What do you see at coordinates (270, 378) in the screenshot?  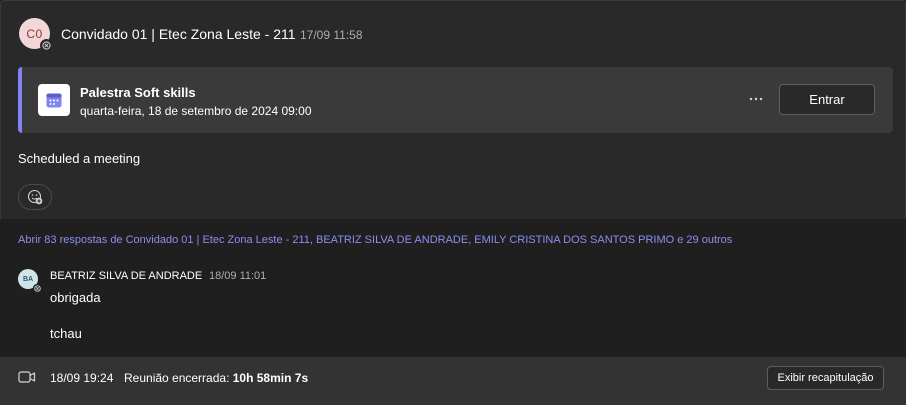 I see `meeting-duration: 10h 58min 7s` at bounding box center [270, 378].